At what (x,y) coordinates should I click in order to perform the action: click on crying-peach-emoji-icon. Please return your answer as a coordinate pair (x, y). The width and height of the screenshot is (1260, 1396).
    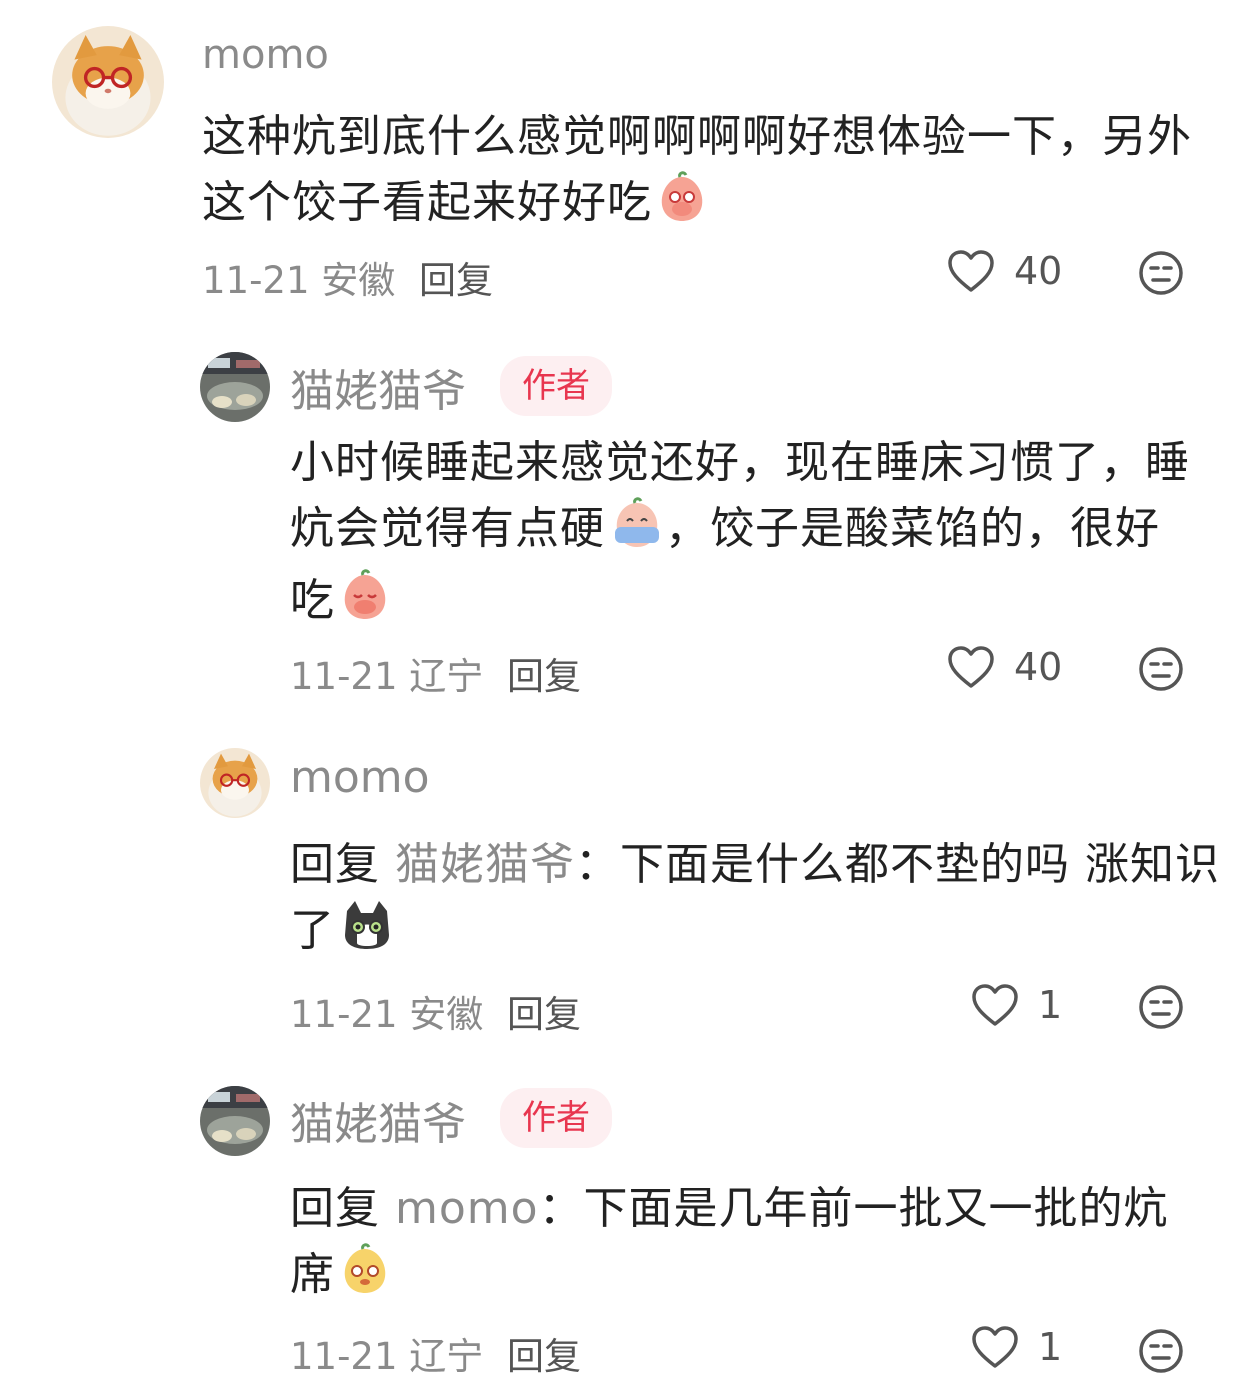
    Looking at the image, I should click on (637, 532).